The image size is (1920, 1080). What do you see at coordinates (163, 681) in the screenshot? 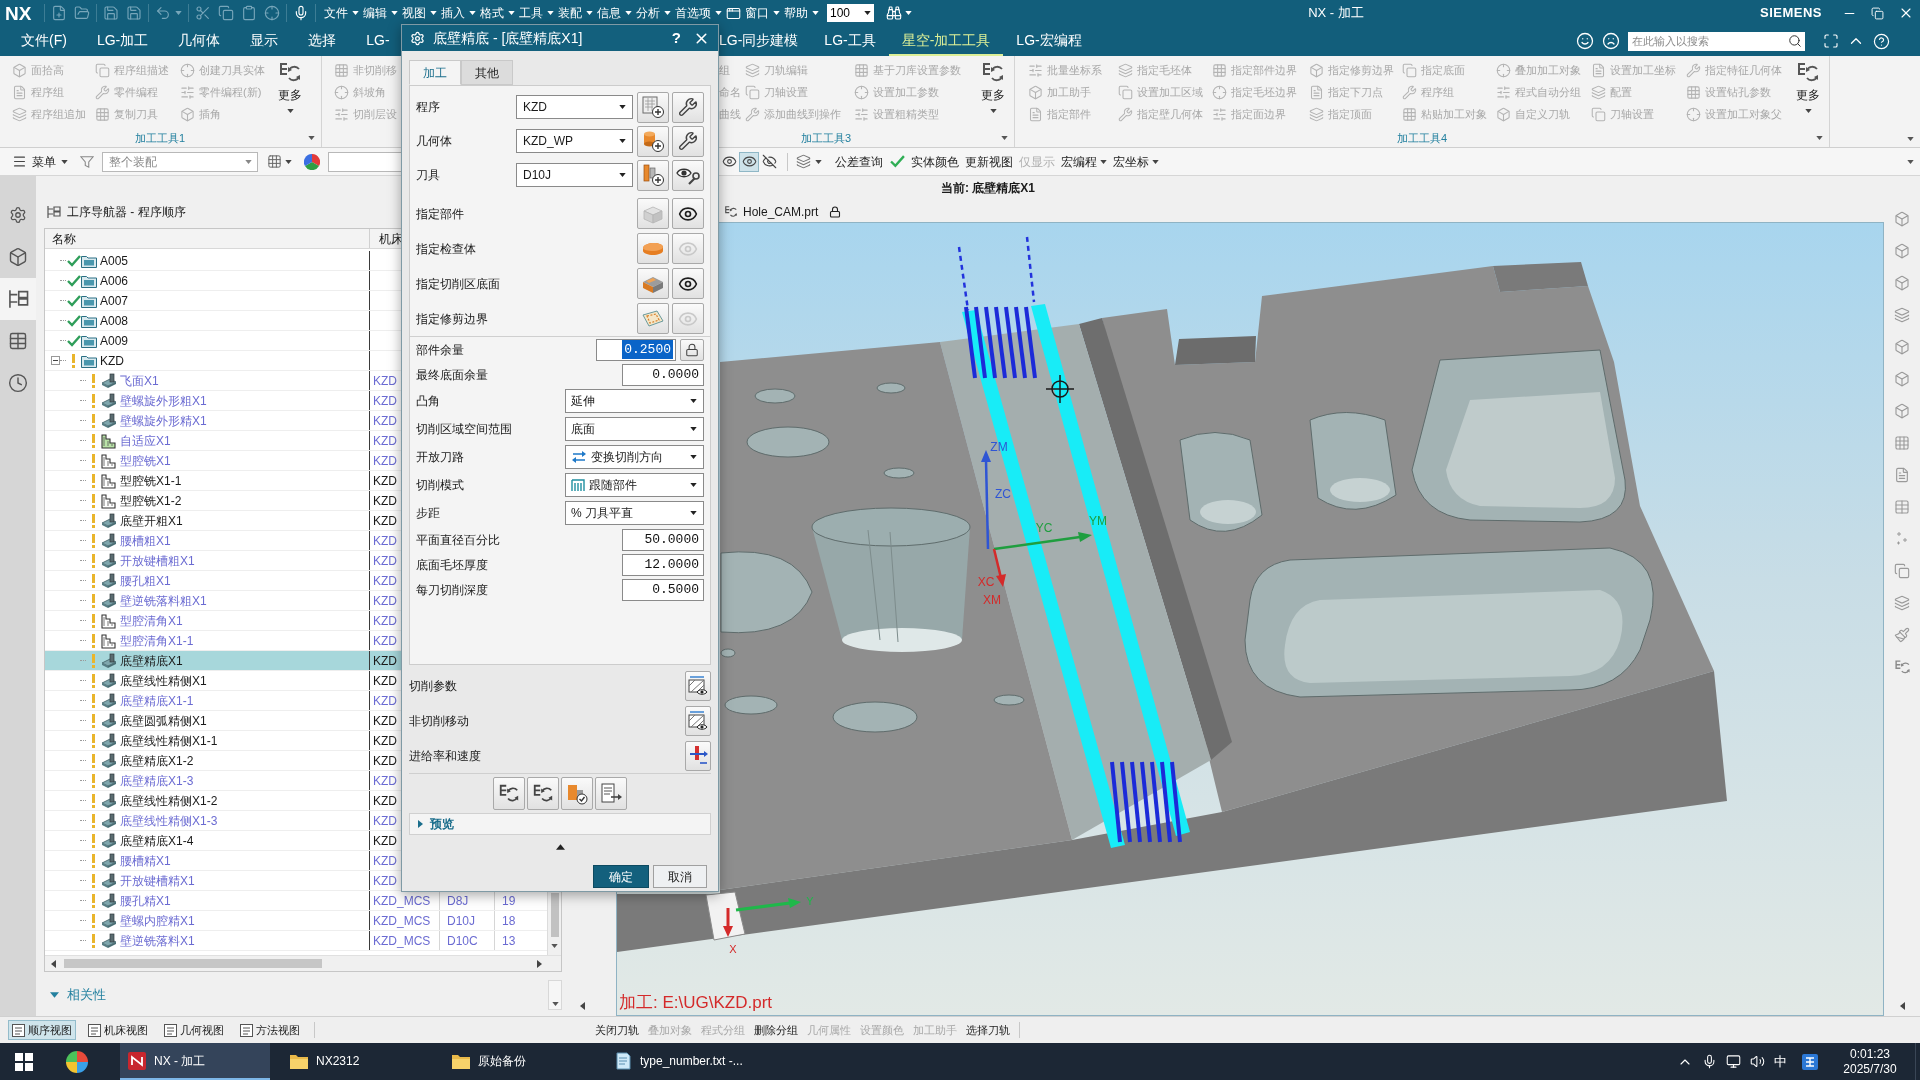
I see `tree-item-label: 底壁线性精侧X1` at bounding box center [163, 681].